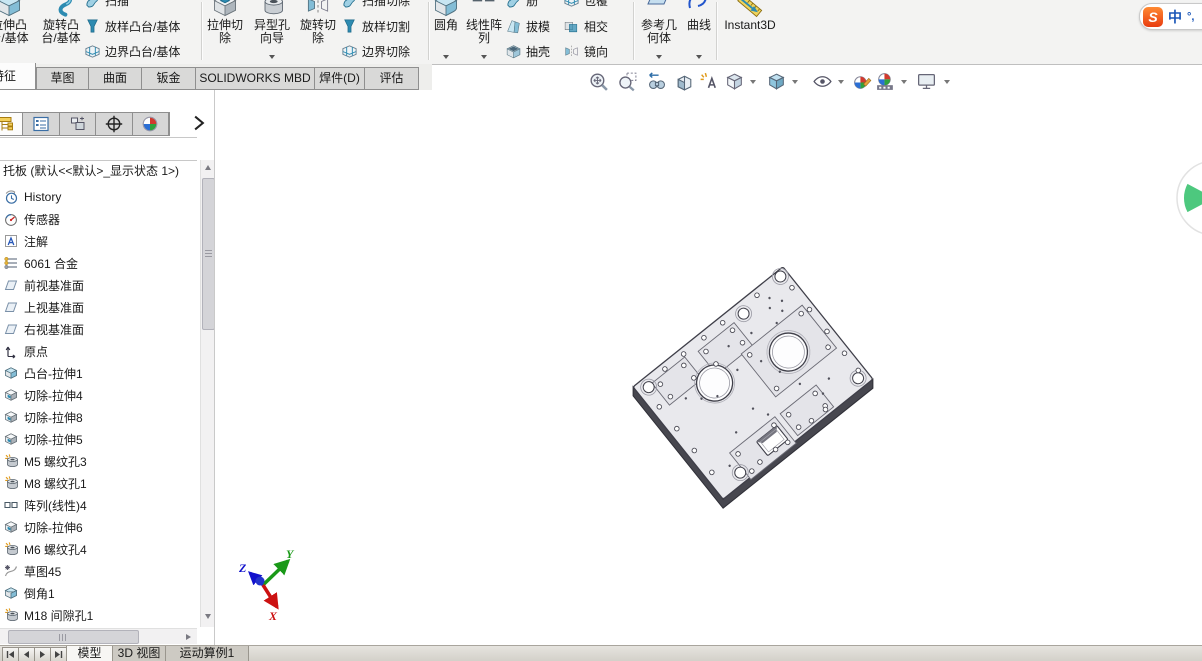  What do you see at coordinates (862, 81) in the screenshot?
I see `edit-appearance-icon` at bounding box center [862, 81].